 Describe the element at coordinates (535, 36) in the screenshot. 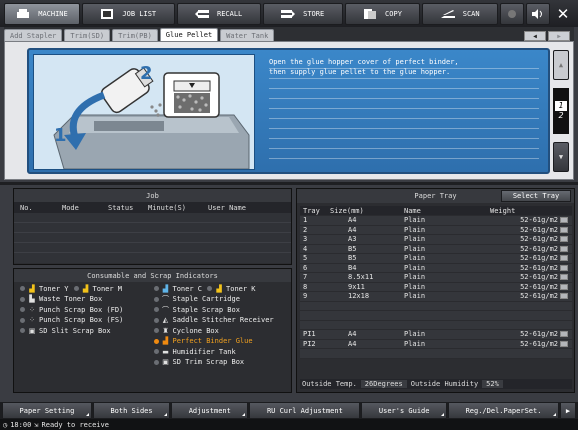

I see `tab-scroll-left-icon: ◀` at that location.